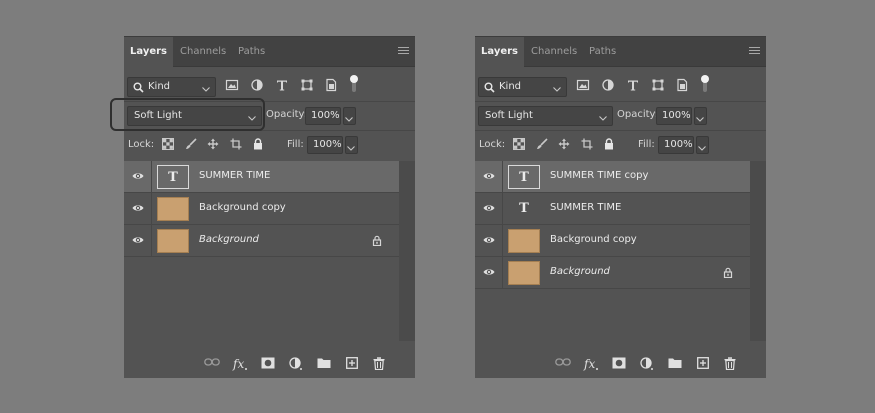 This screenshot has width=875, height=413. I want to click on panel-footer: fx, so click(620, 364).